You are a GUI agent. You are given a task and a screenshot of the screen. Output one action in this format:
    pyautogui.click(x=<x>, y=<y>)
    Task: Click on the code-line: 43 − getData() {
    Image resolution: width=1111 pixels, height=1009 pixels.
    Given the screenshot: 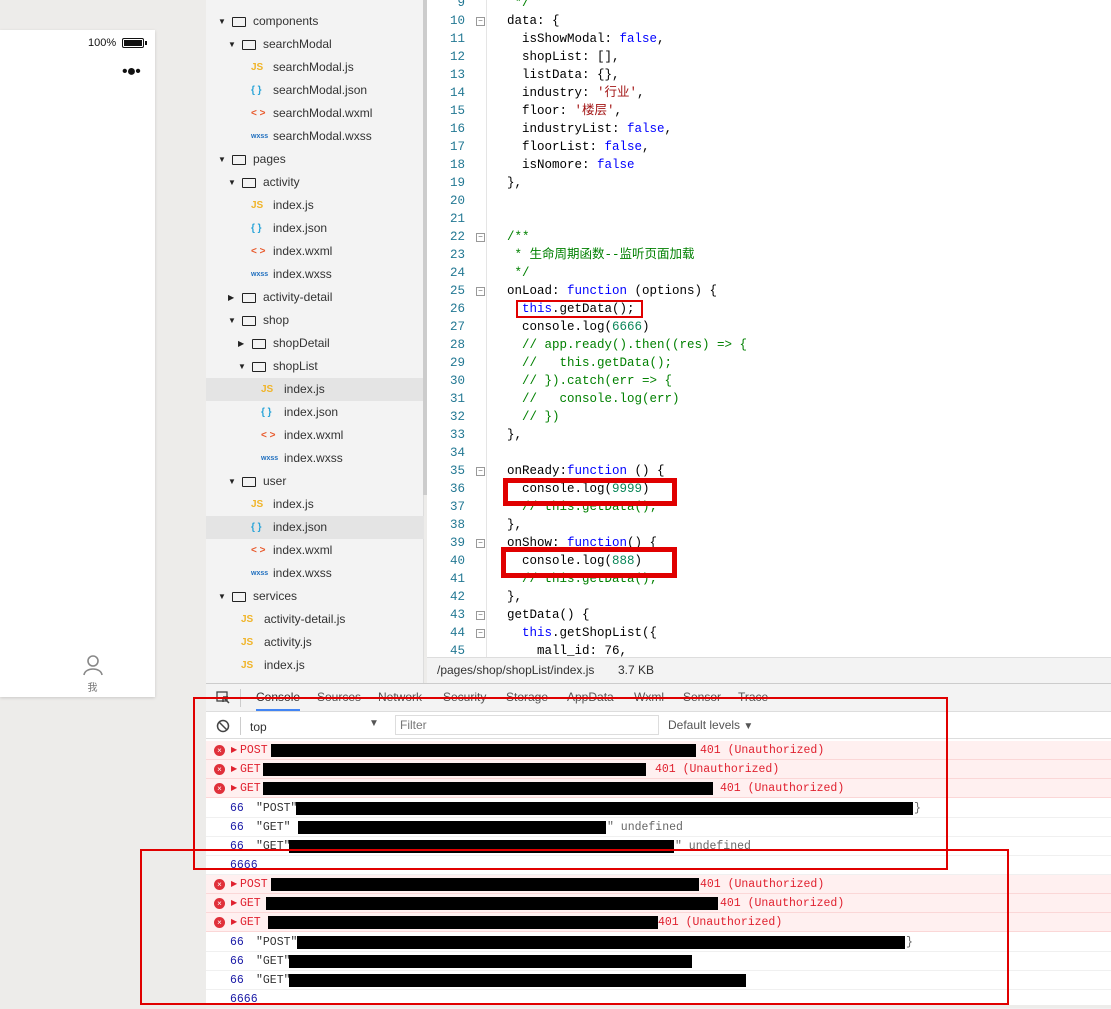 What is the action you would take?
    pyautogui.click(x=769, y=615)
    